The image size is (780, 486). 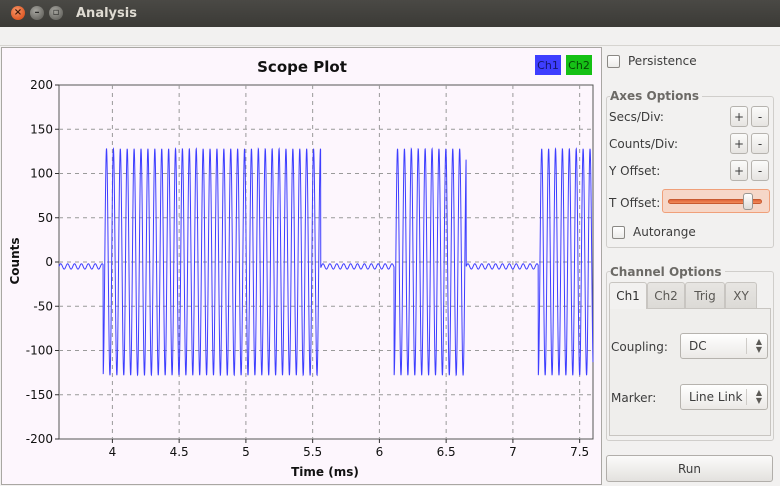 What do you see at coordinates (39, 351) in the screenshot?
I see `y-tick-label: -100` at bounding box center [39, 351].